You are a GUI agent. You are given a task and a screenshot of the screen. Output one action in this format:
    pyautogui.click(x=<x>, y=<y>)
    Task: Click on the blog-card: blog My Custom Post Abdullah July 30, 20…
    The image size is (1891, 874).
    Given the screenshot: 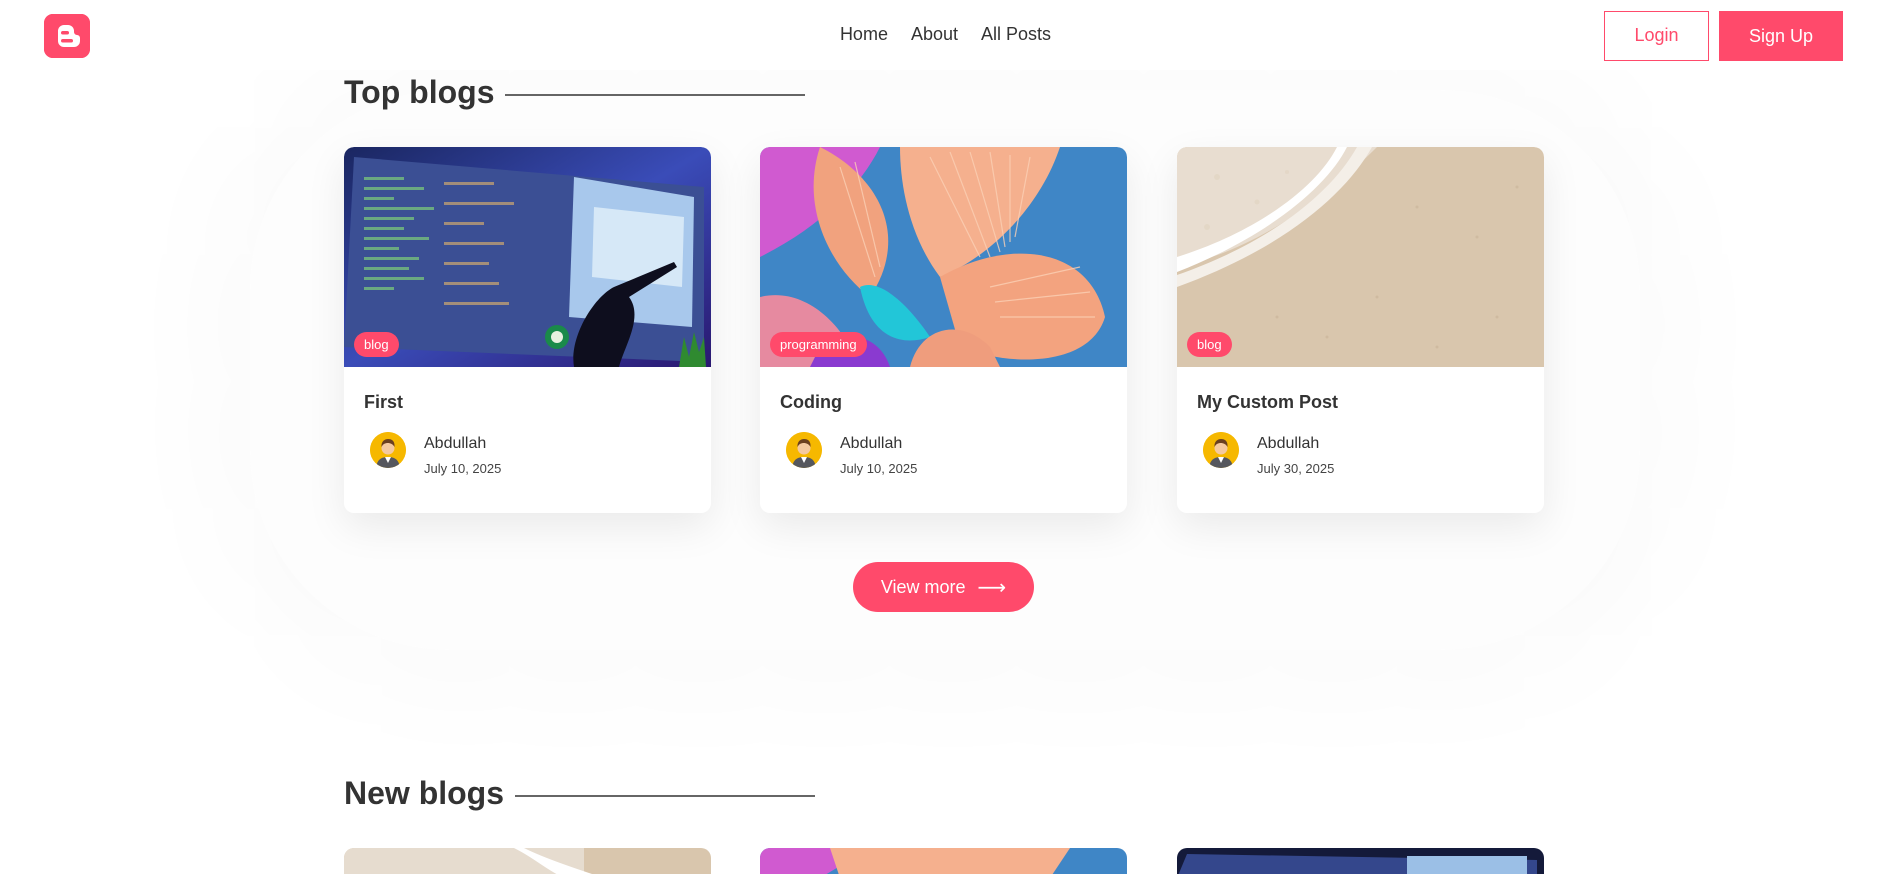 What is the action you would take?
    pyautogui.click(x=1360, y=330)
    